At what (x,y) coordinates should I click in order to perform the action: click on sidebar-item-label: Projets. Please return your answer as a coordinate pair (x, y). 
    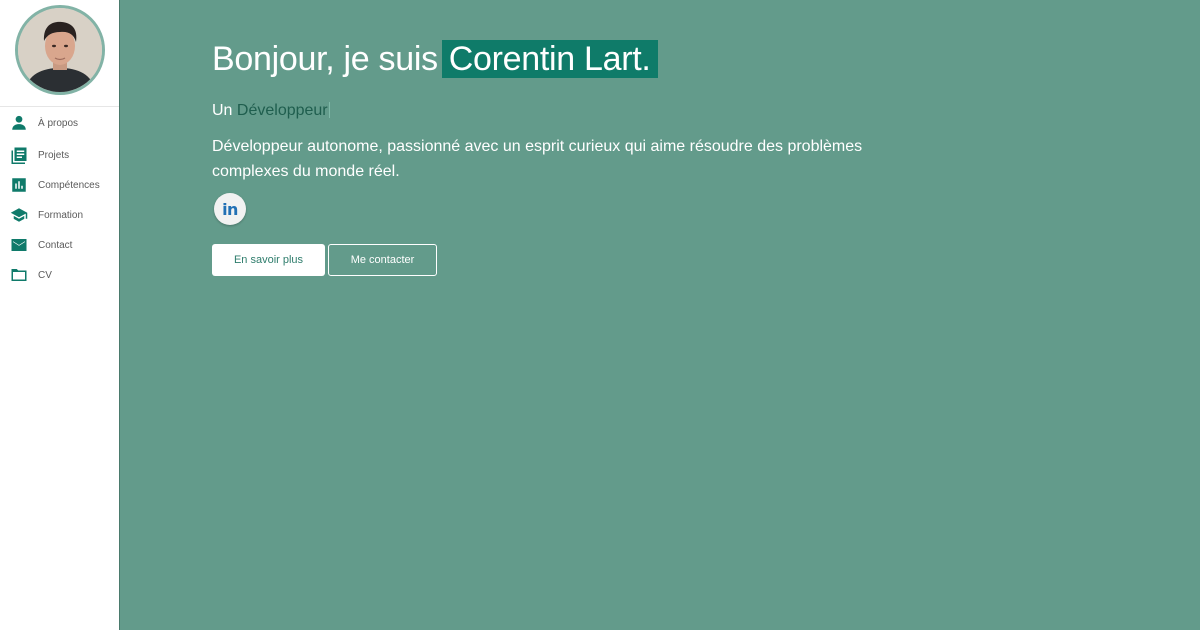
    Looking at the image, I should click on (54, 155).